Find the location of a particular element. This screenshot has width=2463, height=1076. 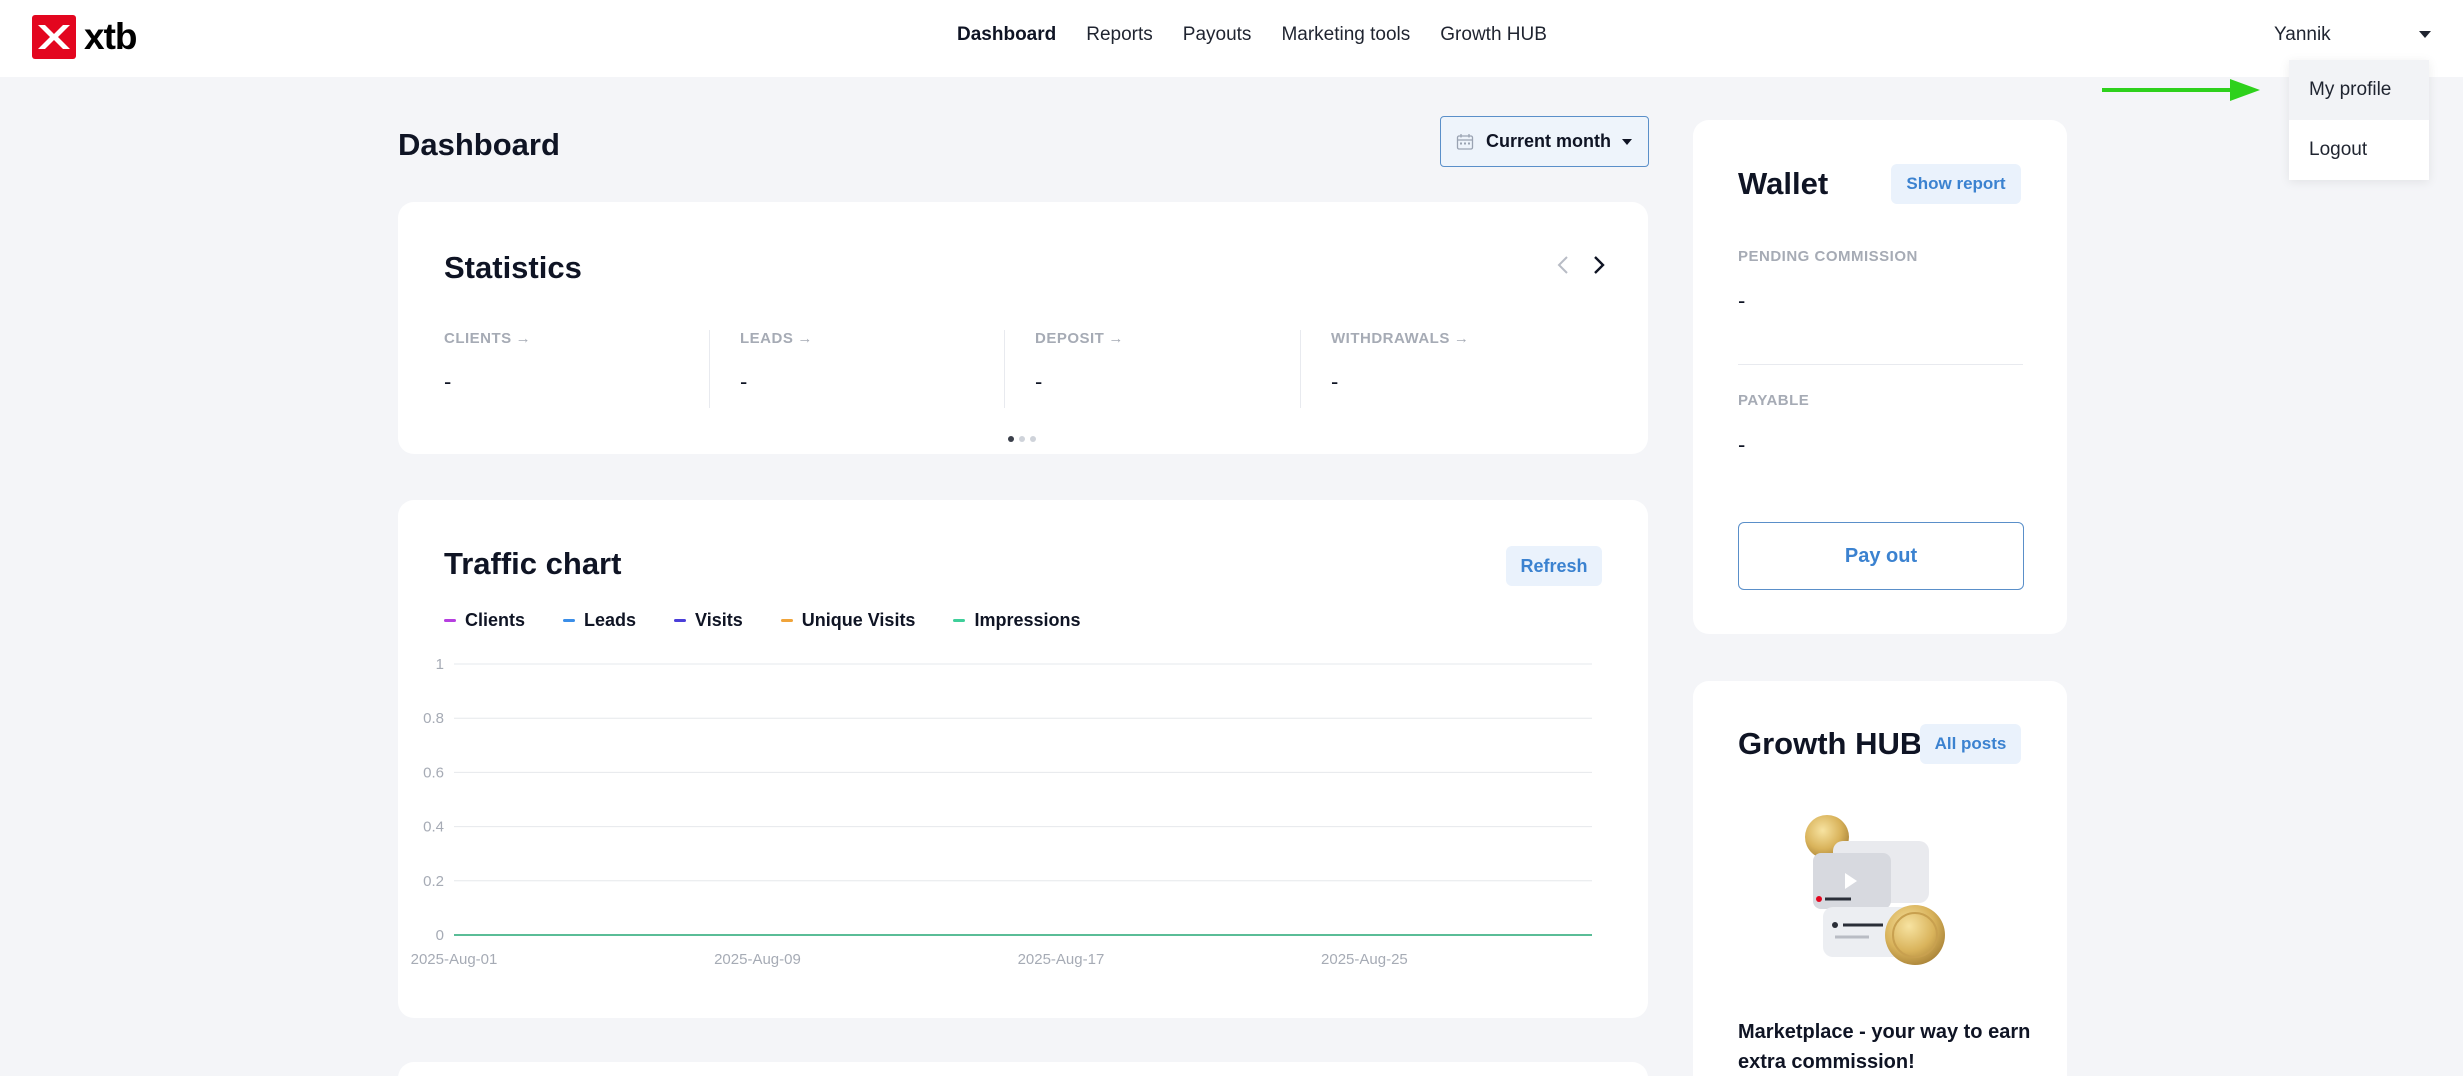

next-card is located at coordinates (1023, 1069).